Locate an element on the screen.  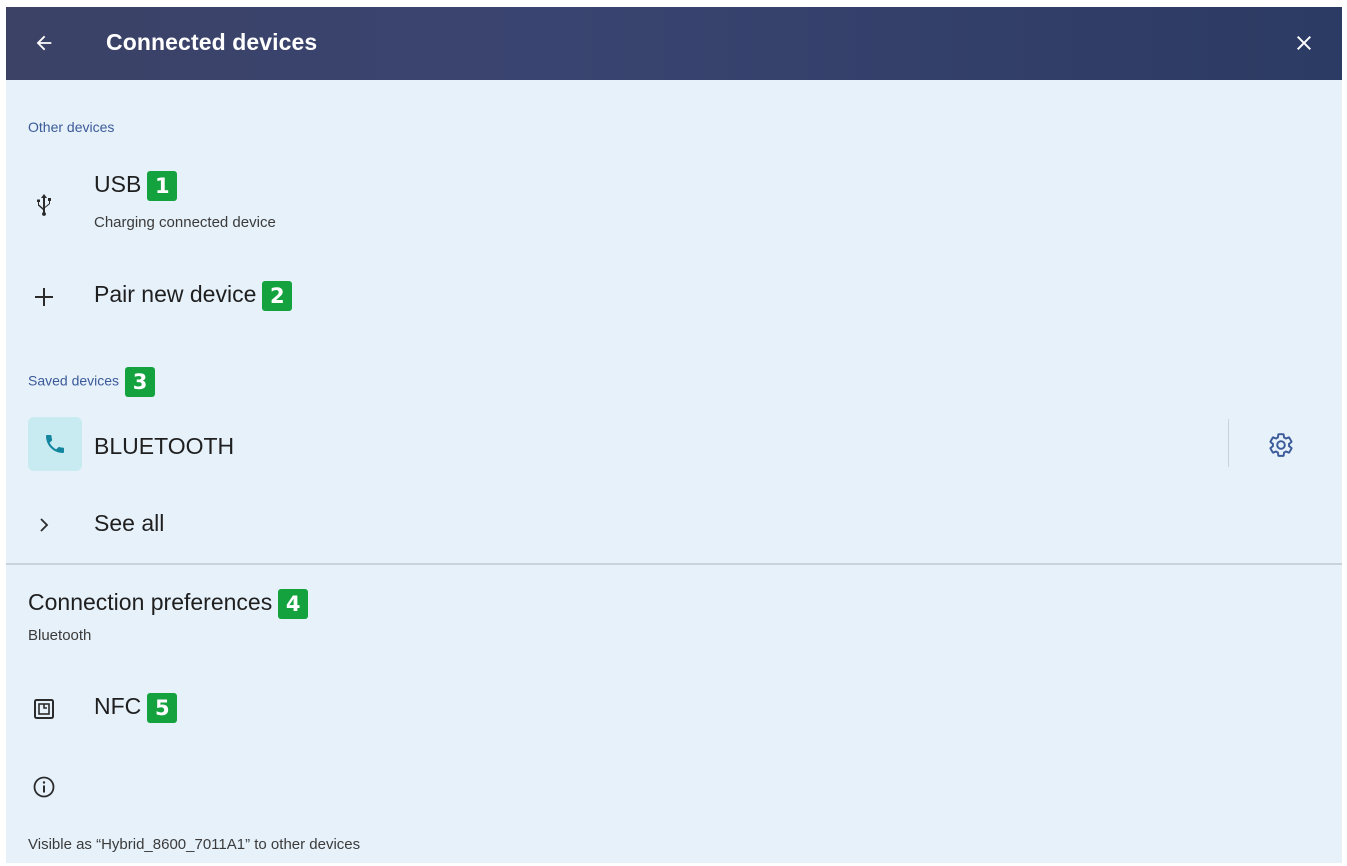
close-icon is located at coordinates (1304, 43).